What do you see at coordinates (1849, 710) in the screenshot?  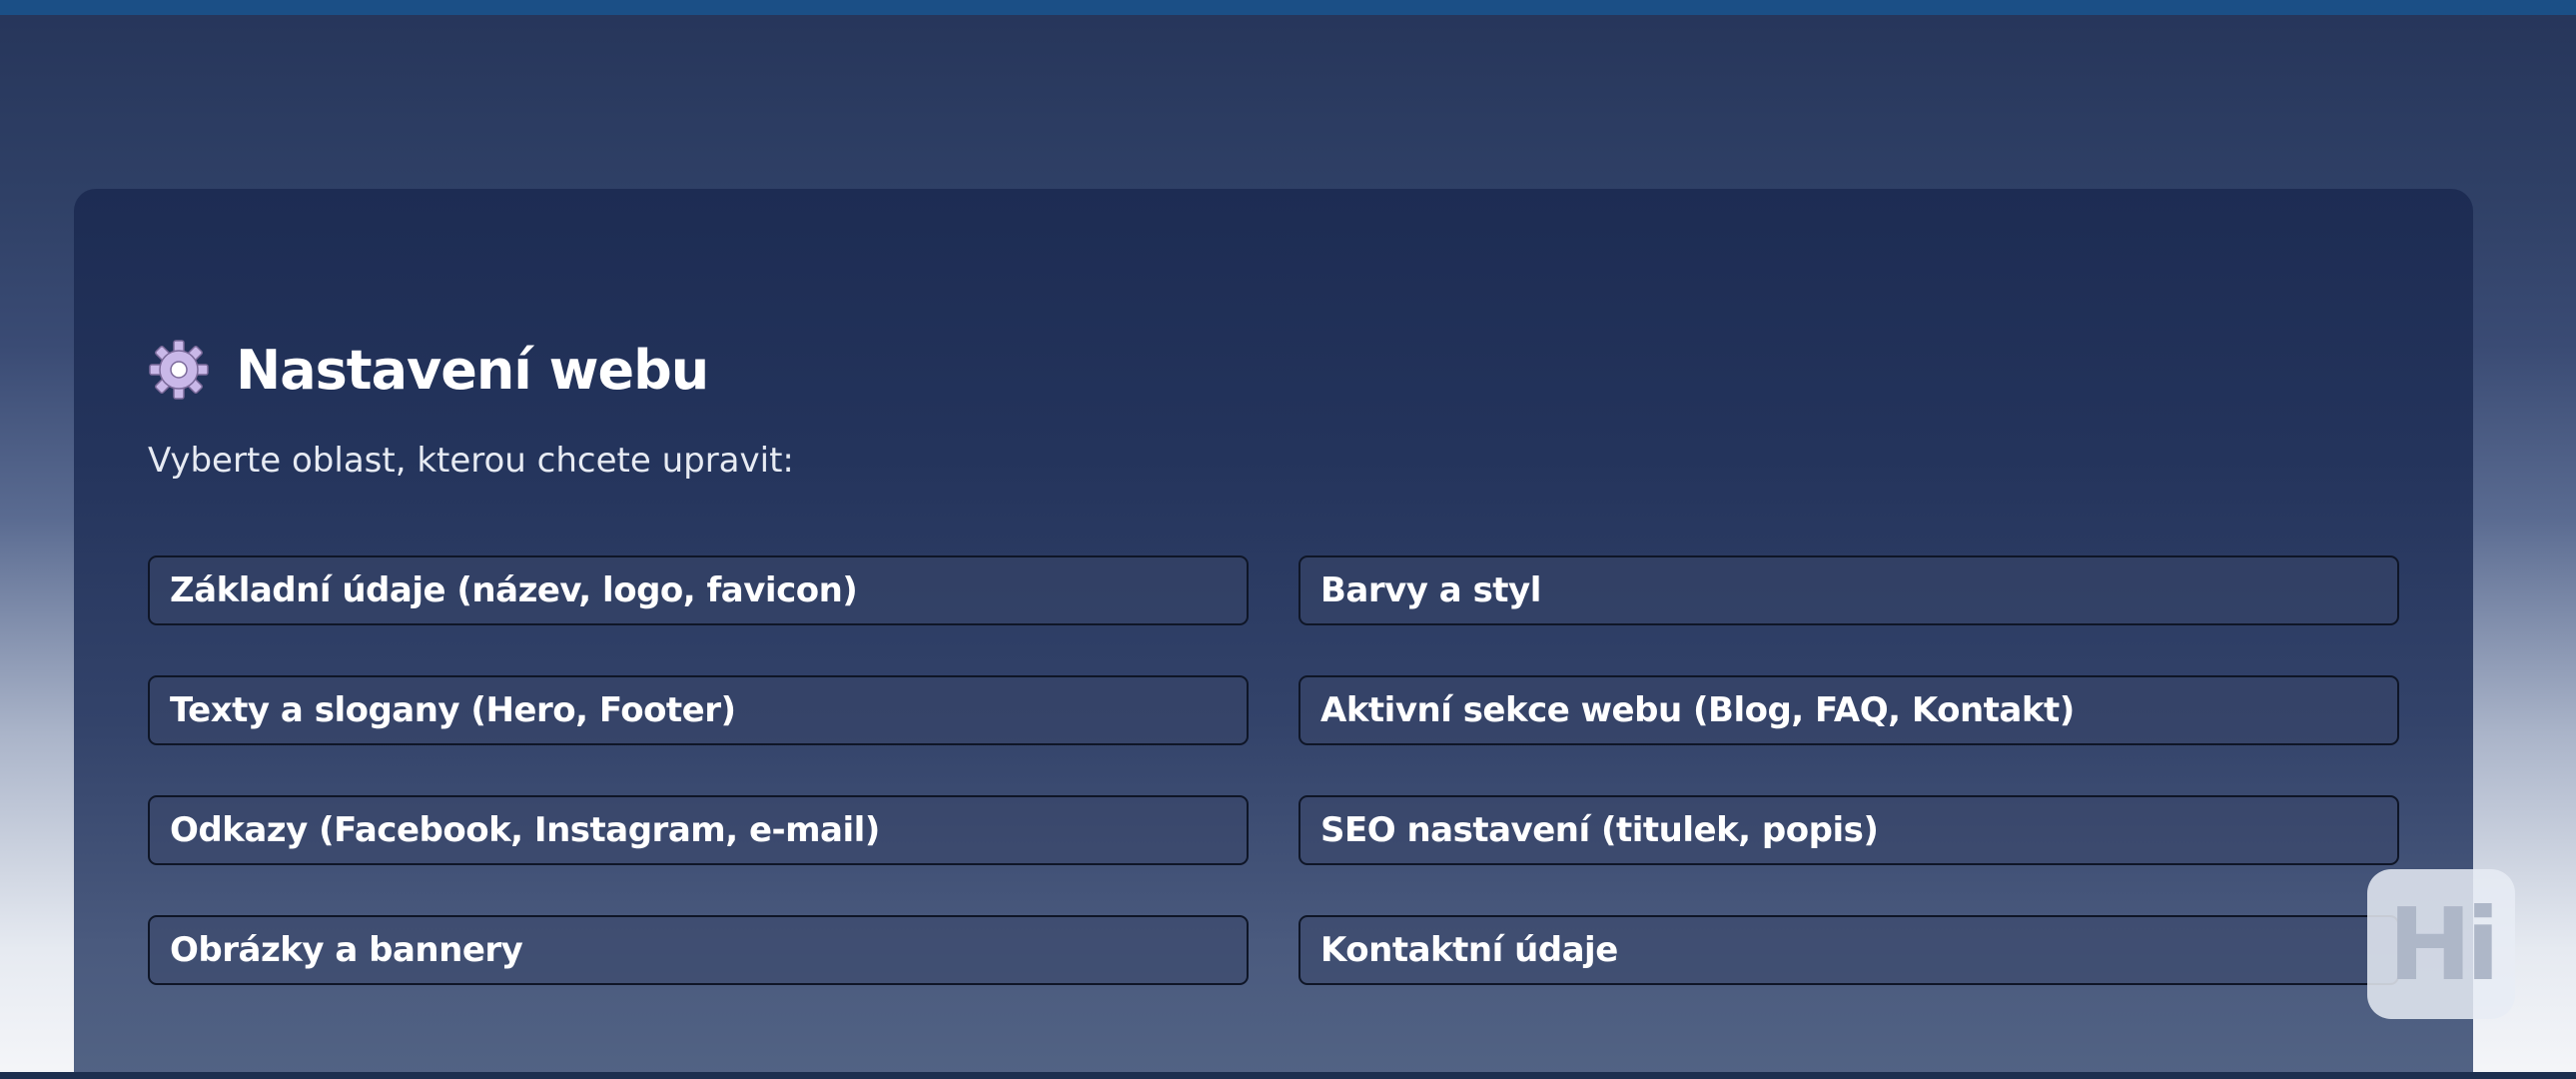 I see `option-active-sections-button: Aktivní sekce webu (Blog, FAQ, Kontakt)` at bounding box center [1849, 710].